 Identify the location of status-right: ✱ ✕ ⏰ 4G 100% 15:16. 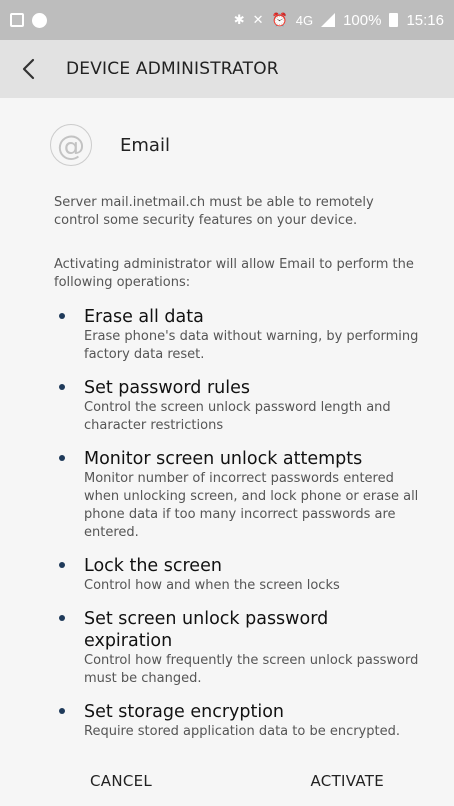
(339, 20).